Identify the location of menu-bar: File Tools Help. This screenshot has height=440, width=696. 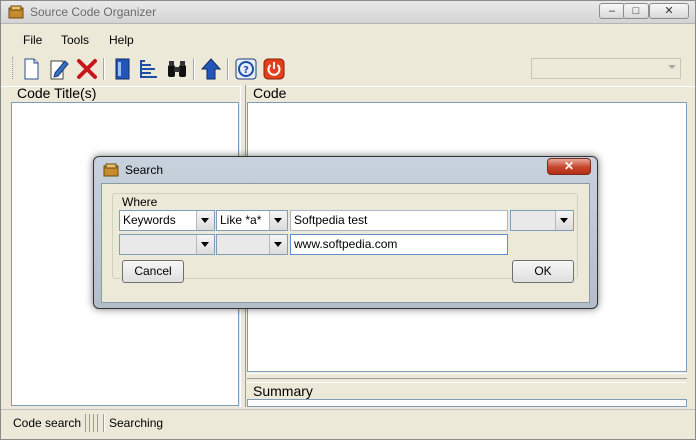
(348, 40).